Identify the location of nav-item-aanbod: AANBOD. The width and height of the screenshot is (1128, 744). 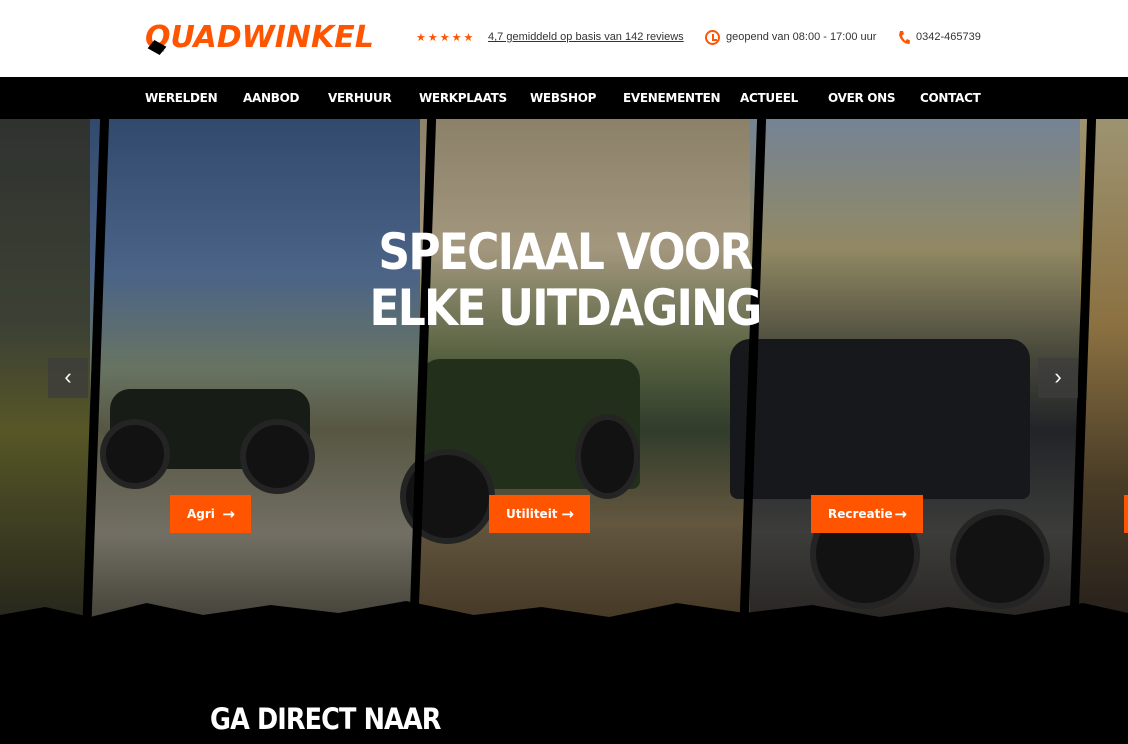
(271, 98).